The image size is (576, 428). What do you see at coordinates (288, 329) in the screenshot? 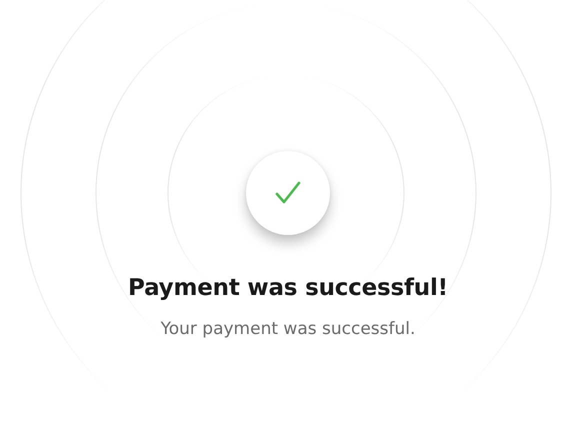
I see `message: Your payment was successful.` at bounding box center [288, 329].